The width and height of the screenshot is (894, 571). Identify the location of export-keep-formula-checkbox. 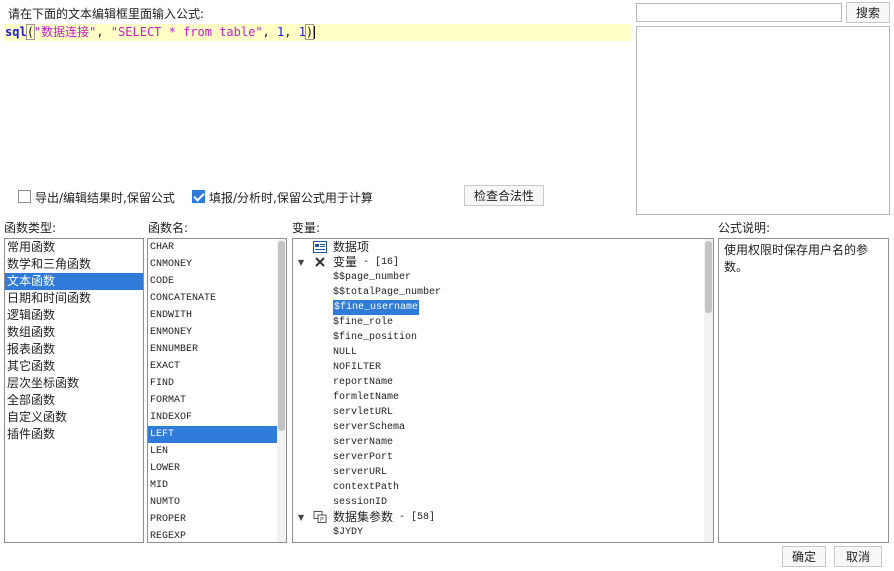
(24, 196).